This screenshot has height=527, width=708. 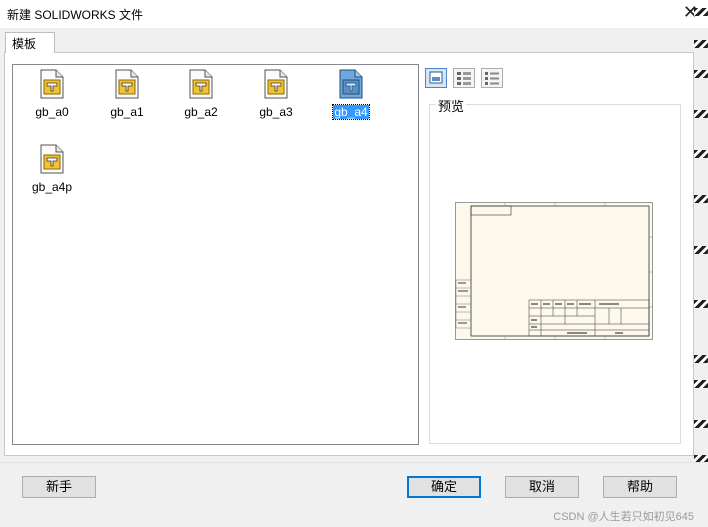 What do you see at coordinates (127, 100) in the screenshot?
I see `template-item-gb-a1: gb_a1` at bounding box center [127, 100].